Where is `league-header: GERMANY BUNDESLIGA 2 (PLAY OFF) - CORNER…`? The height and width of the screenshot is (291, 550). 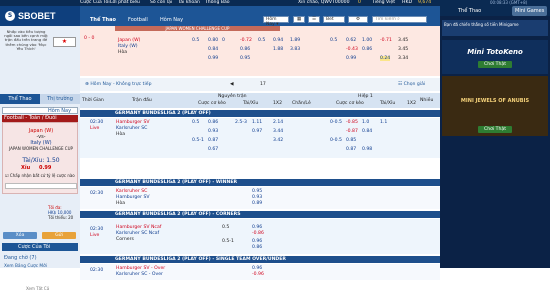
league-header: GERMANY BUNDESLIGA 2 (PLAY OFF) - CORNER… is located at coordinates (260, 214).